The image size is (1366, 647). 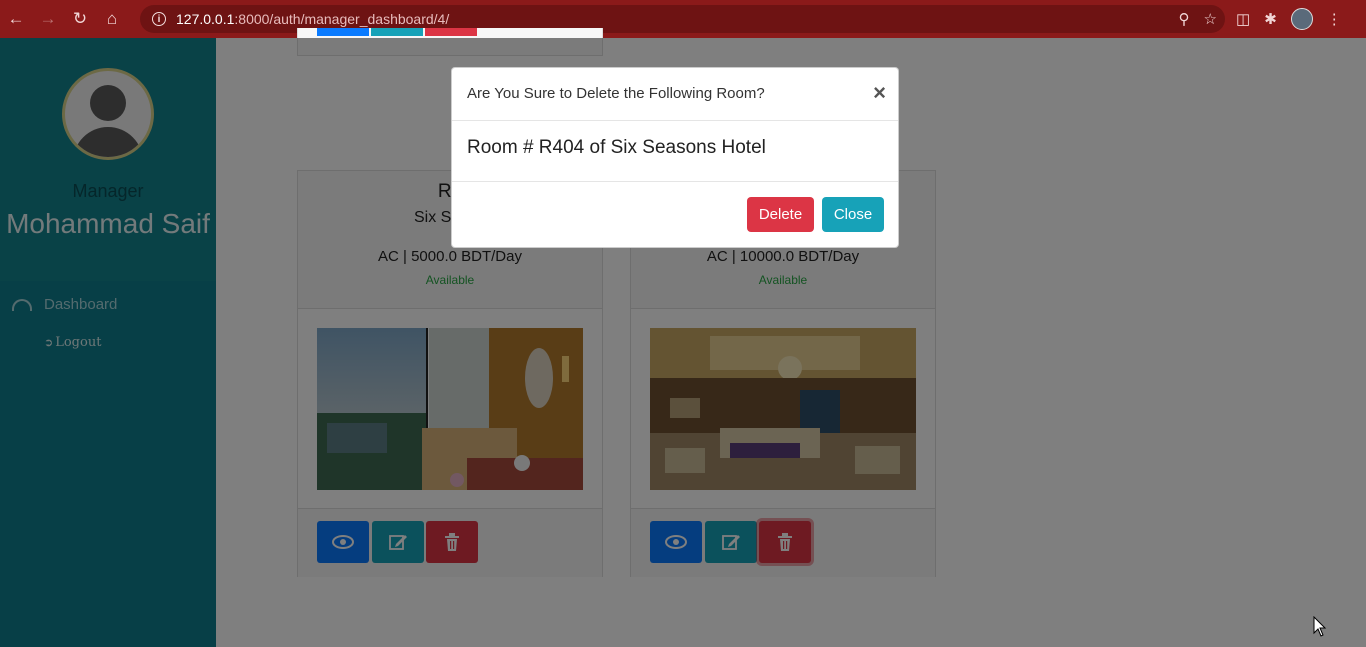 I want to click on bookmark-star-icon: ☆, so click(x=1210, y=19).